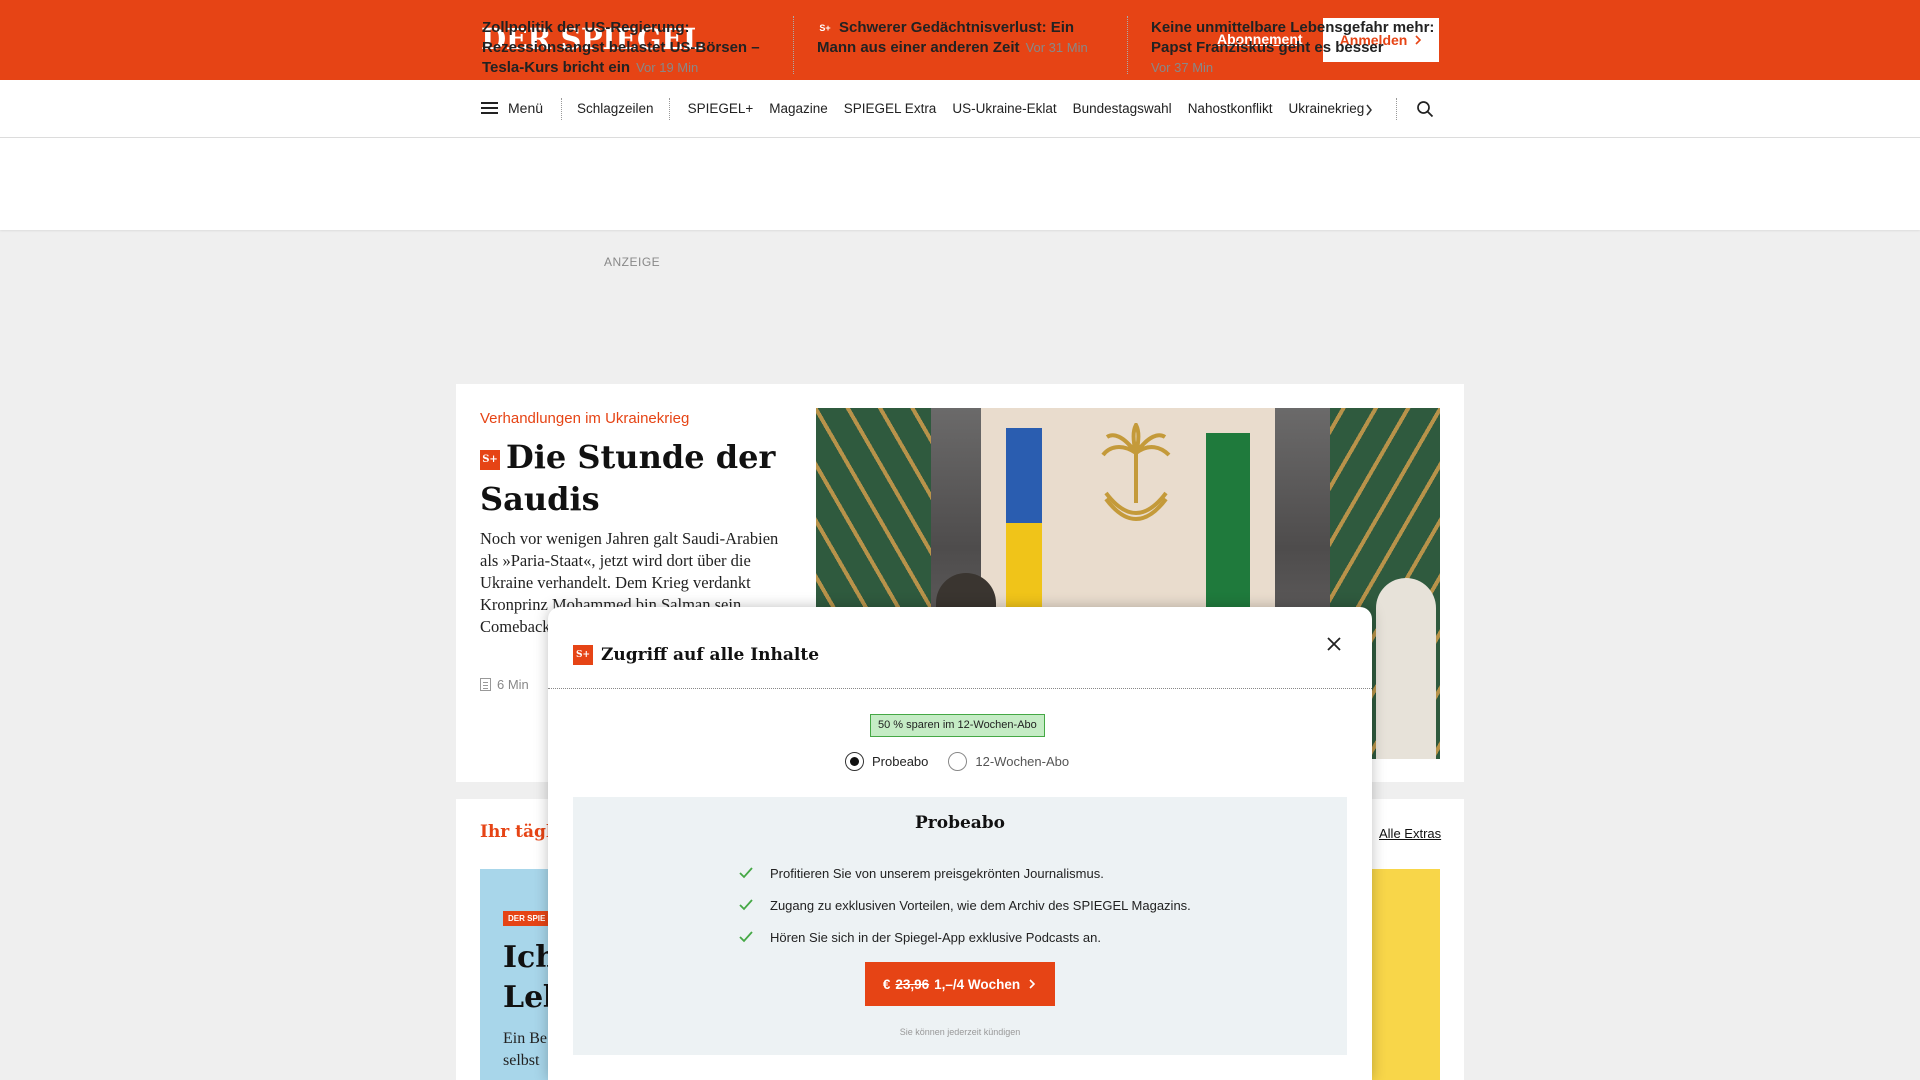 Image resolution: width=1920 pixels, height=1080 pixels. Describe the element at coordinates (960, 823) in the screenshot. I see `offer-title: Probeabo` at that location.